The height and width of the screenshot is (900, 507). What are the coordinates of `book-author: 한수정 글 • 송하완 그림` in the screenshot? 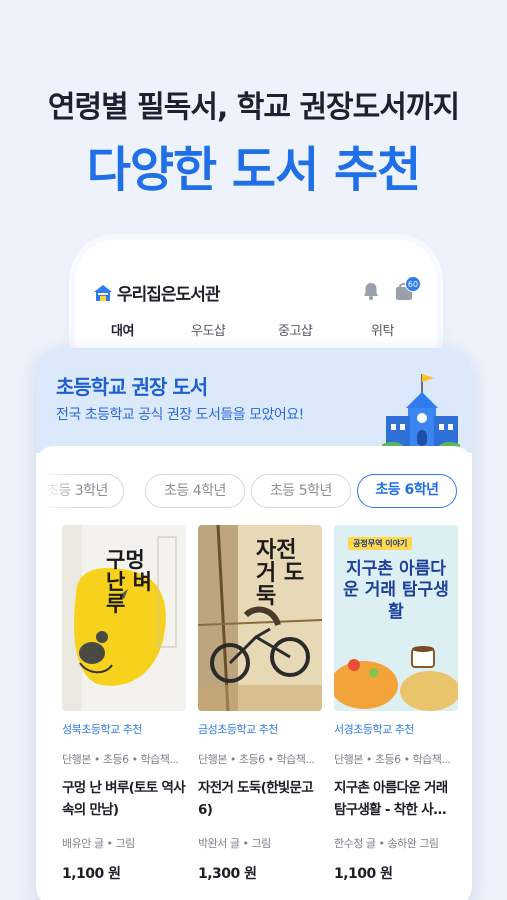 It's located at (386, 843).